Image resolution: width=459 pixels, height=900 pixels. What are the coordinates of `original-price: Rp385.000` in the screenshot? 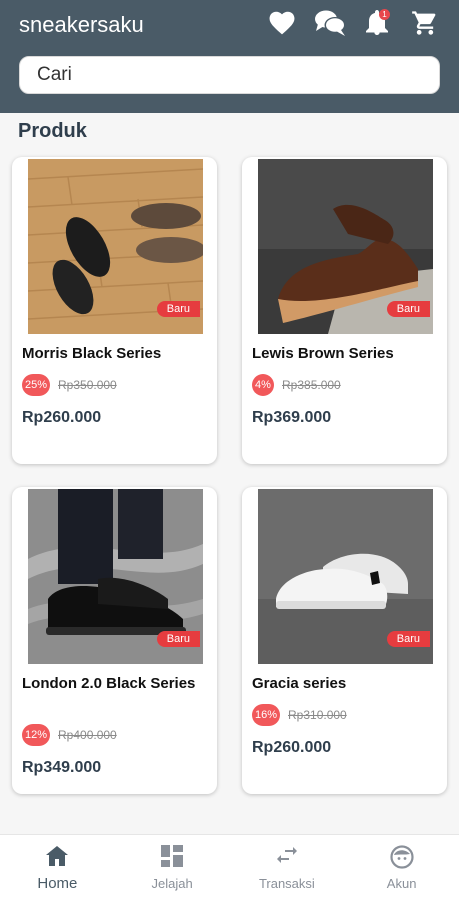 It's located at (311, 385).